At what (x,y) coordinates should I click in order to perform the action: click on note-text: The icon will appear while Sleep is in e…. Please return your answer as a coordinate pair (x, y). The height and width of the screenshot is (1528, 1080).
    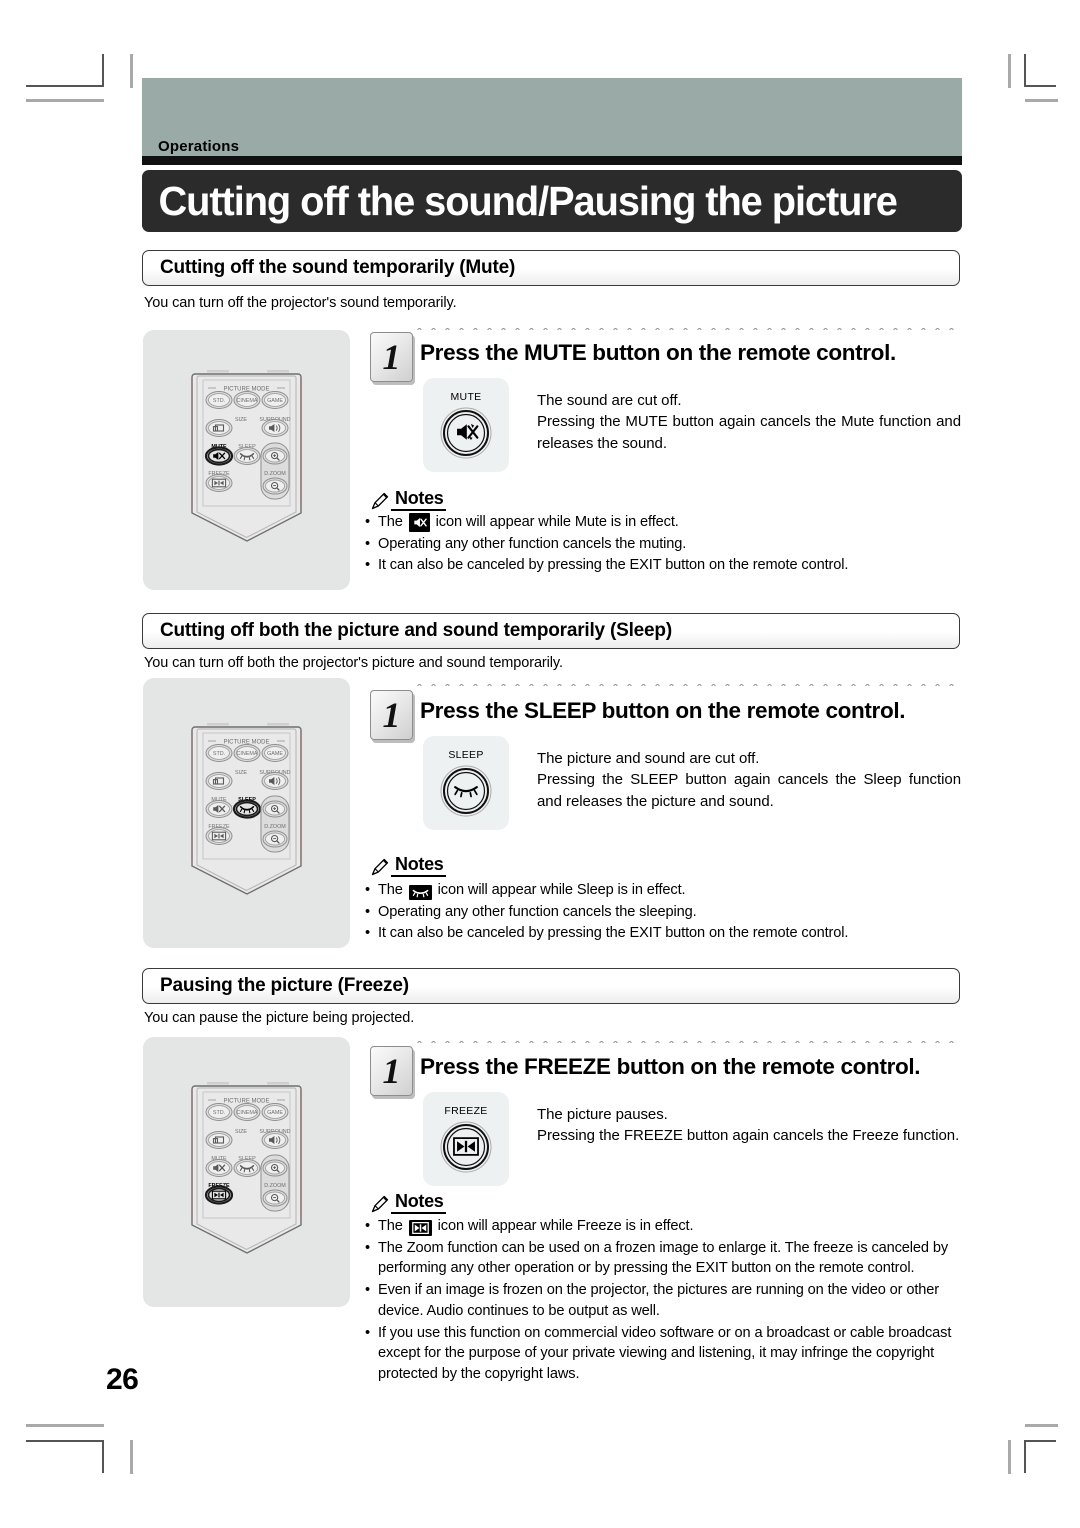
    Looking at the image, I should click on (532, 891).